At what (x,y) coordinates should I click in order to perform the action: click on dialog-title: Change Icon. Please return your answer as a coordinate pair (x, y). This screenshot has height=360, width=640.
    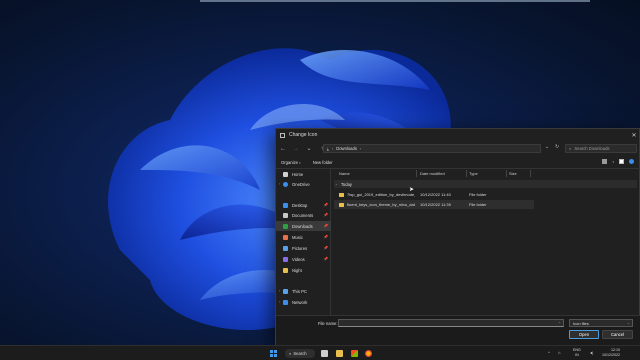
    Looking at the image, I should click on (303, 135).